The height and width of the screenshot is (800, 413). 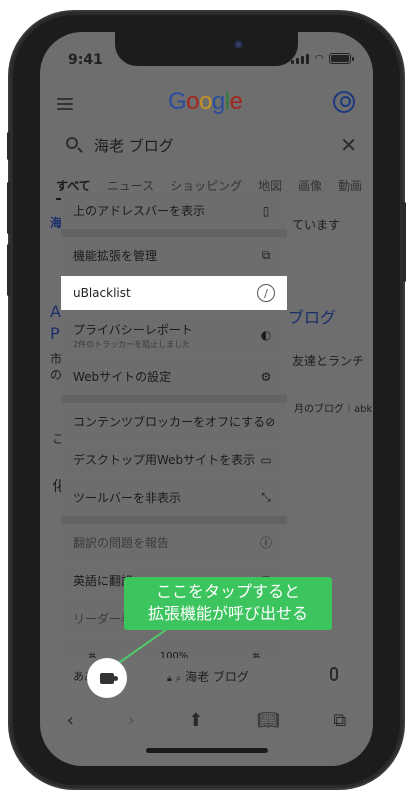 I want to click on menu-item-website-settings: Webサイトの設定 ⚙, so click(x=174, y=376).